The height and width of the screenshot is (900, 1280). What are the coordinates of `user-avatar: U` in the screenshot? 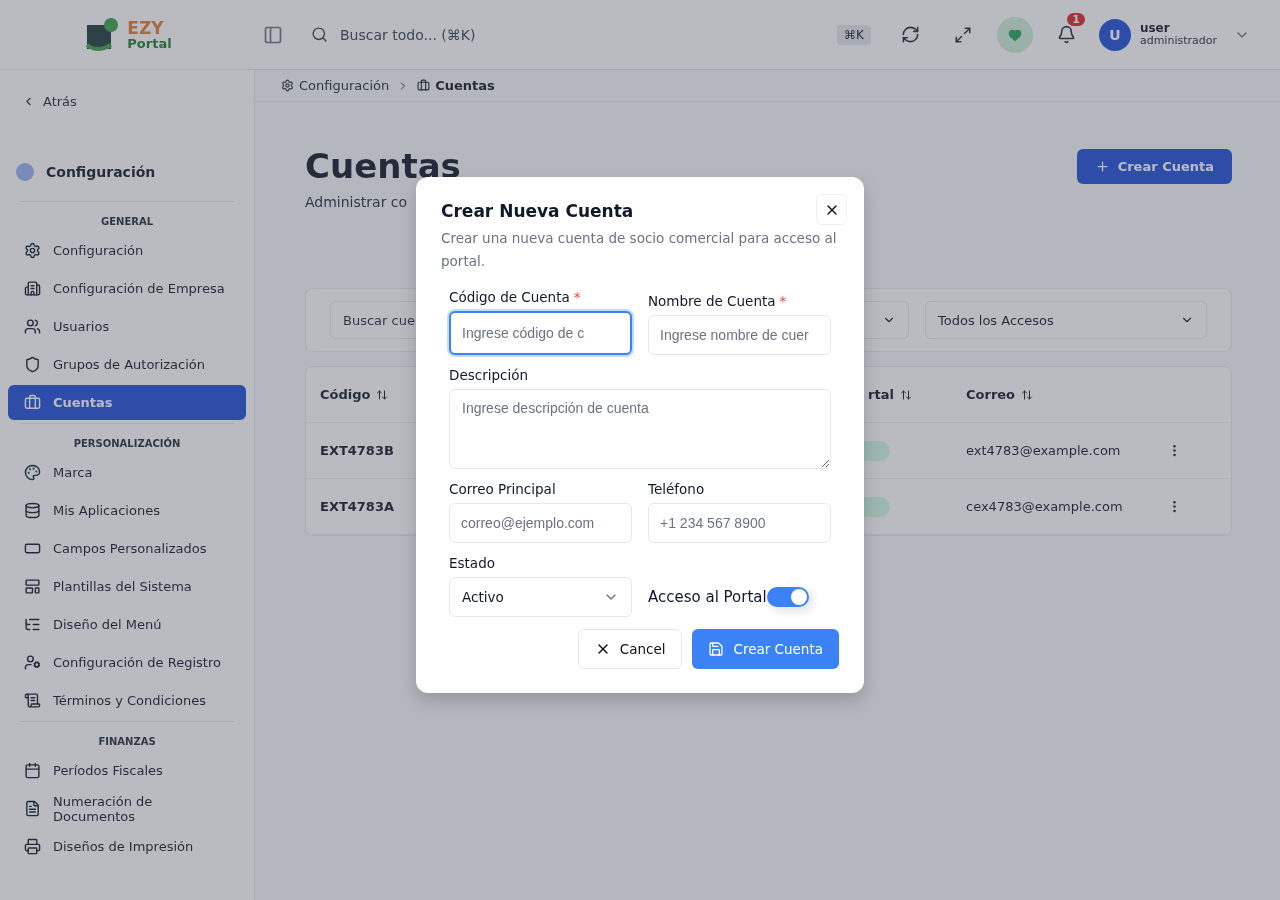 It's located at (1114, 34).